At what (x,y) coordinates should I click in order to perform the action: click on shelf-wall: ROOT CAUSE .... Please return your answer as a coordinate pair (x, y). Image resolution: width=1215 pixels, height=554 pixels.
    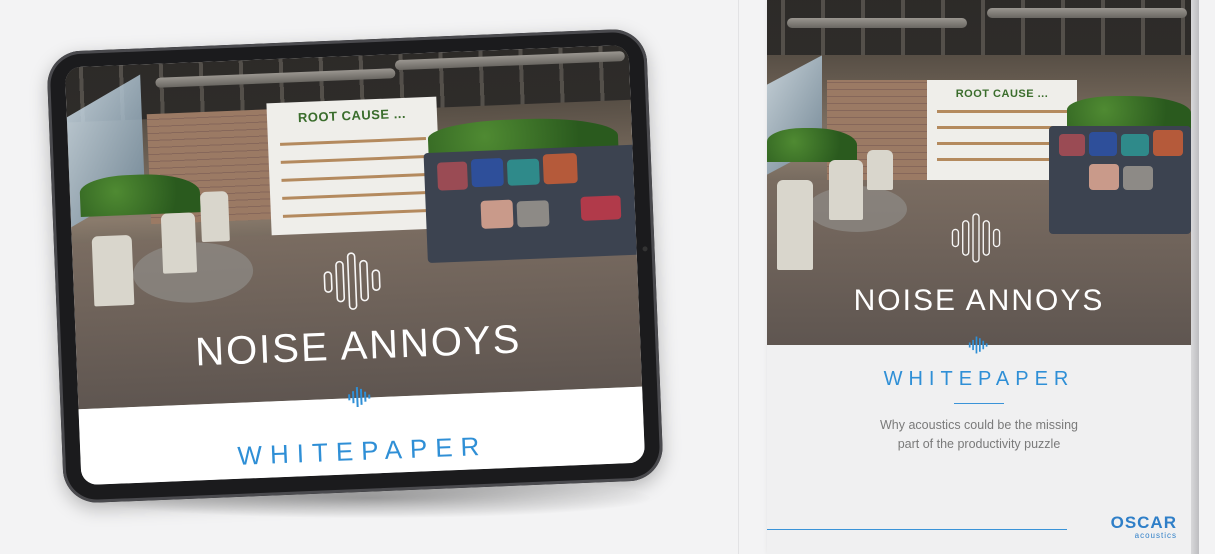
    Looking at the image, I should click on (354, 170).